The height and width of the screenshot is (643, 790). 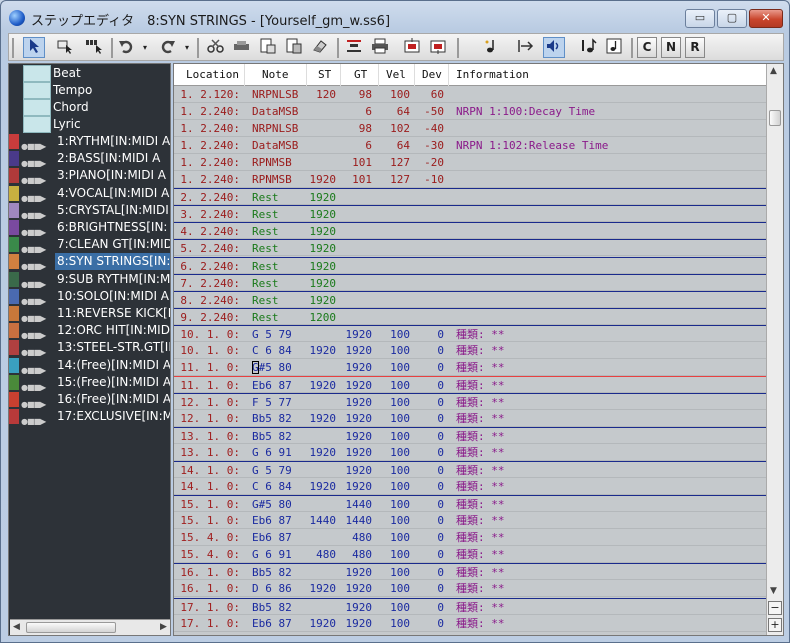 I want to click on cell-loc: 3. 2.240:, so click(x=210, y=214).